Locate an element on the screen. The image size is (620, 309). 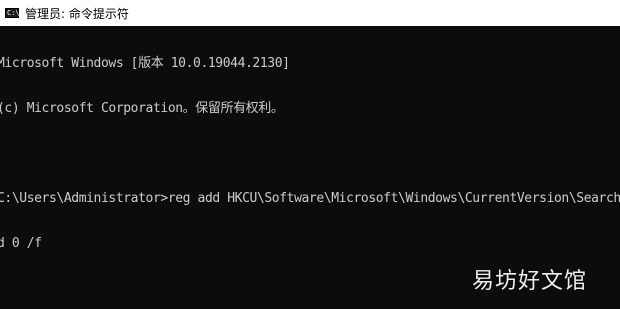
console-line: Microsoft Windows [版本 10.0.19044.2130] is located at coordinates (145, 63).